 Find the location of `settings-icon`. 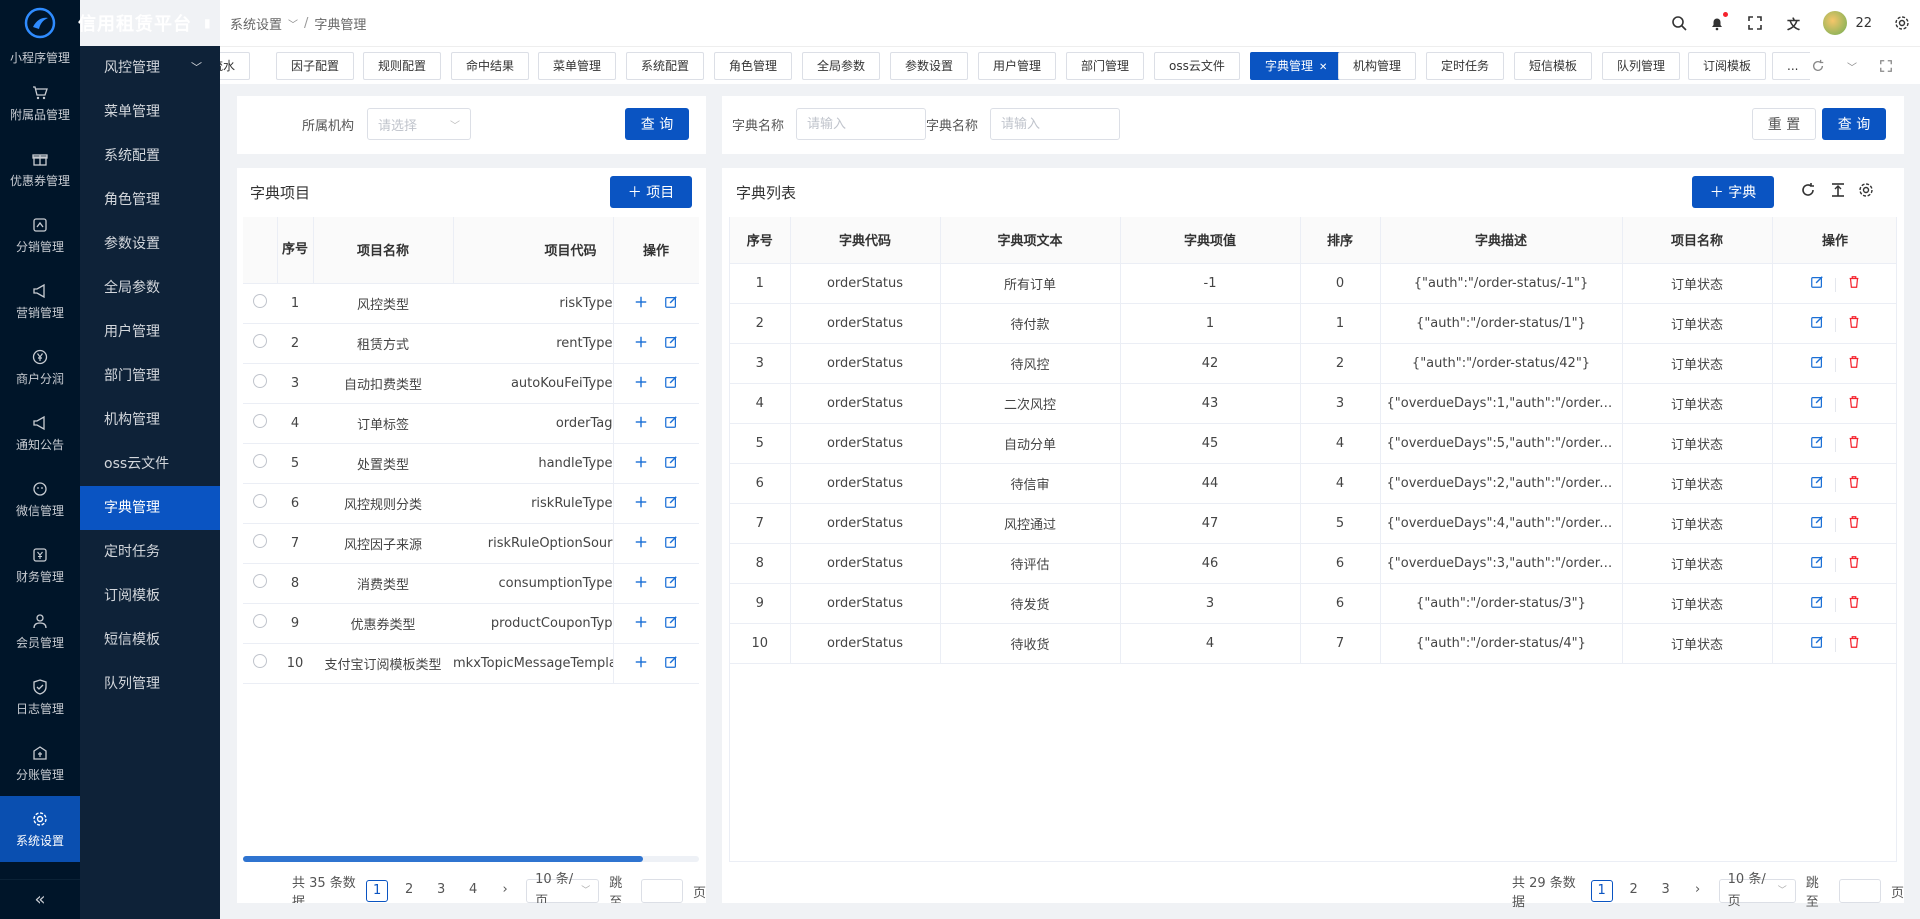

settings-icon is located at coordinates (1902, 23).